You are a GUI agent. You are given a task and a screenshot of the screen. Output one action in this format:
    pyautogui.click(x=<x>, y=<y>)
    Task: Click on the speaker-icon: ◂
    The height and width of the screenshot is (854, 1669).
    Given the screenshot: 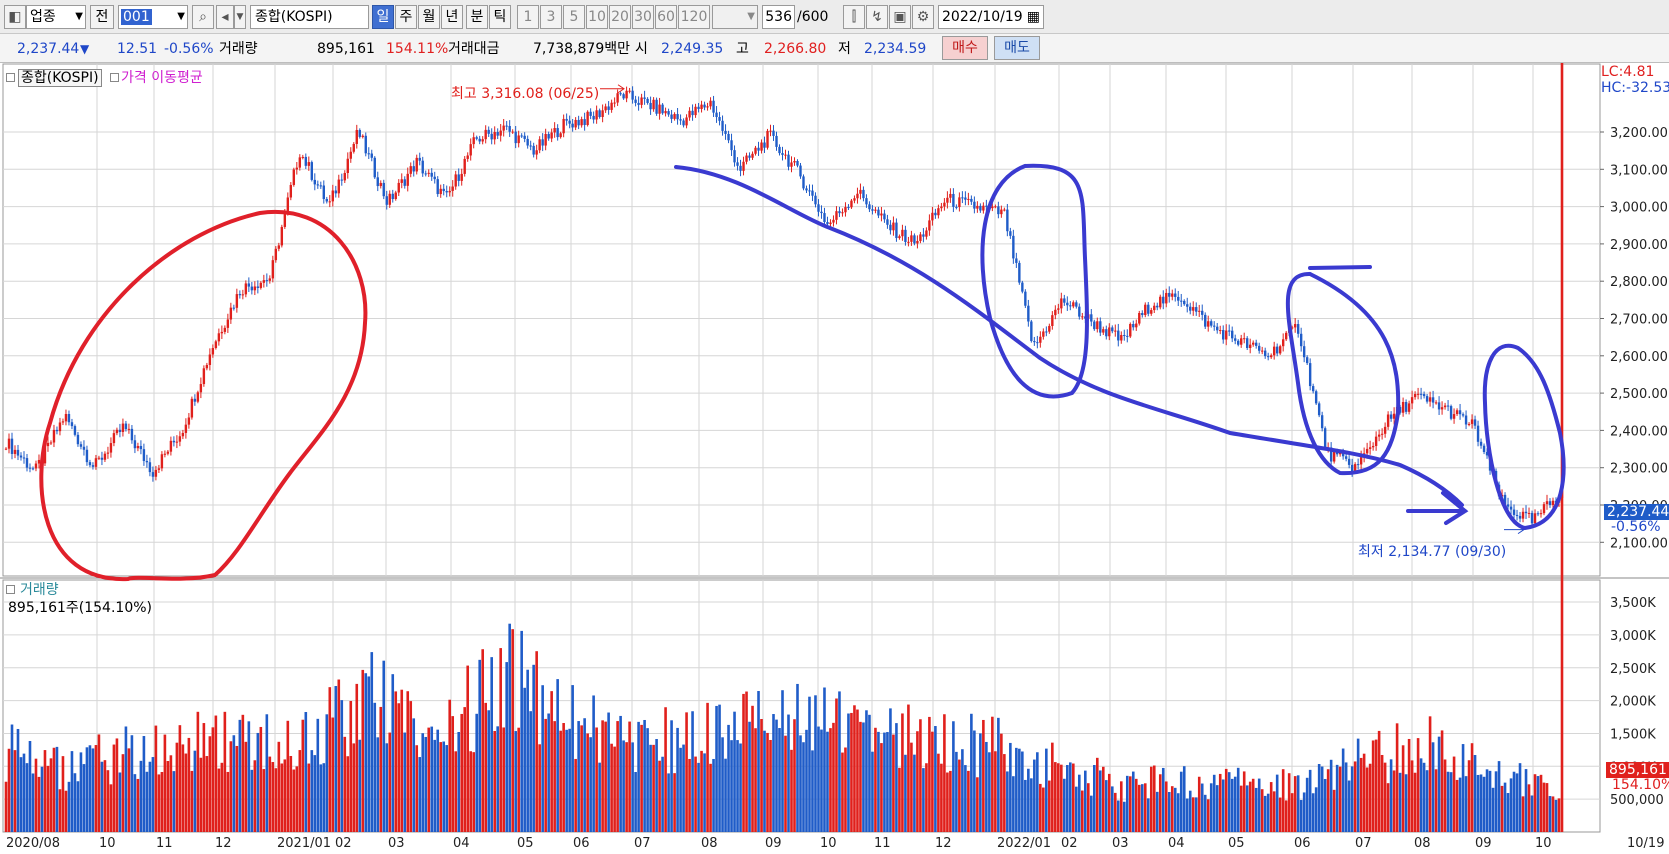 What is the action you would take?
    pyautogui.click(x=225, y=17)
    